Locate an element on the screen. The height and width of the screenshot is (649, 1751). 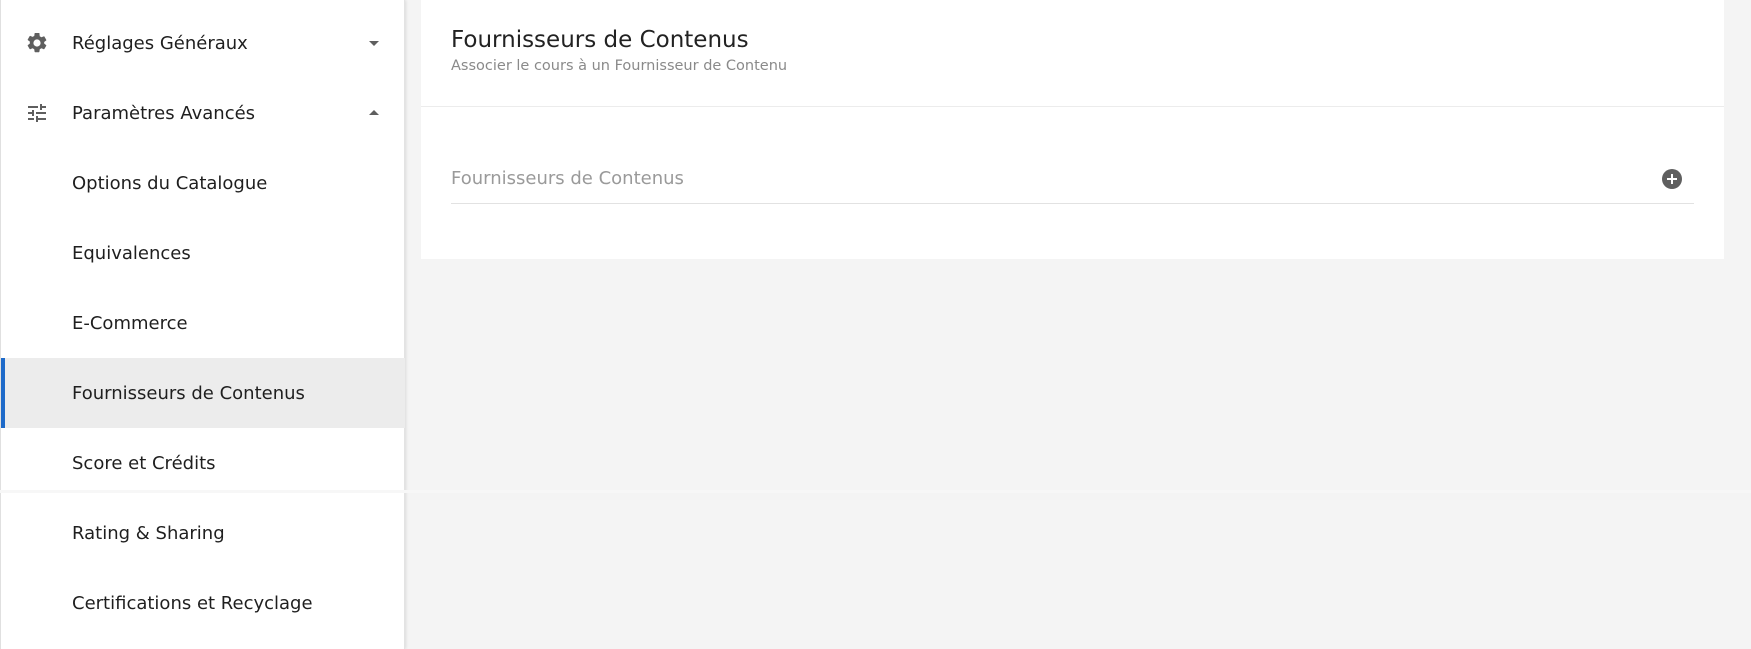
sidebar-item-label: Certifications et Recyclage is located at coordinates (192, 603).